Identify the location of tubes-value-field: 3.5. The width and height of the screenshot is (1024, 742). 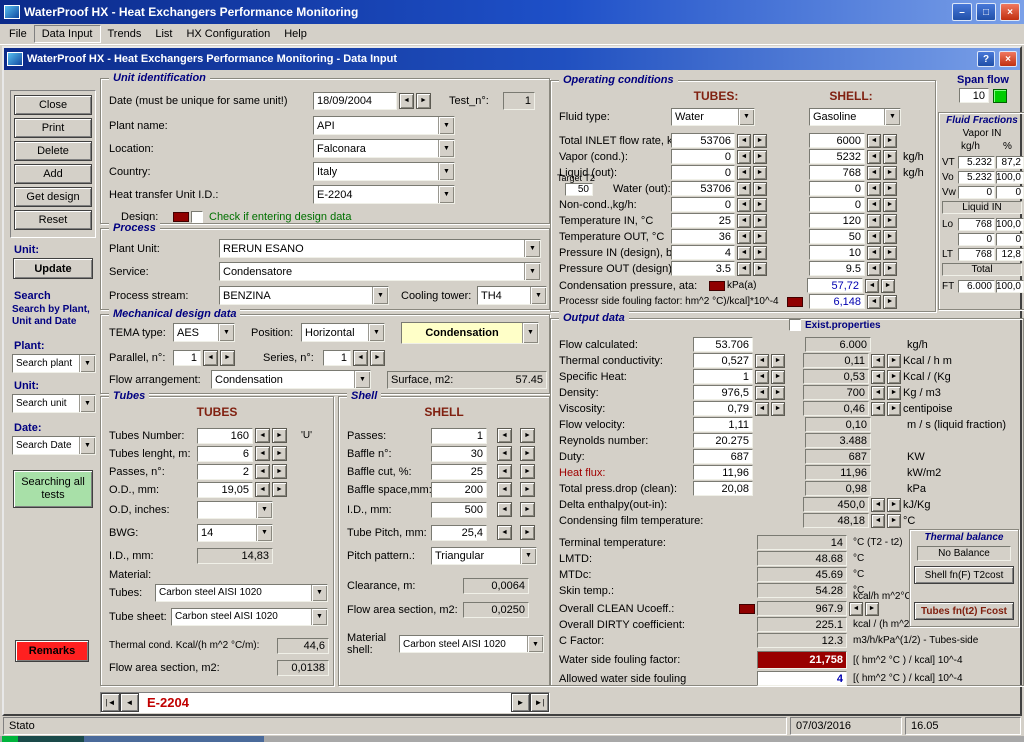
(703, 268).